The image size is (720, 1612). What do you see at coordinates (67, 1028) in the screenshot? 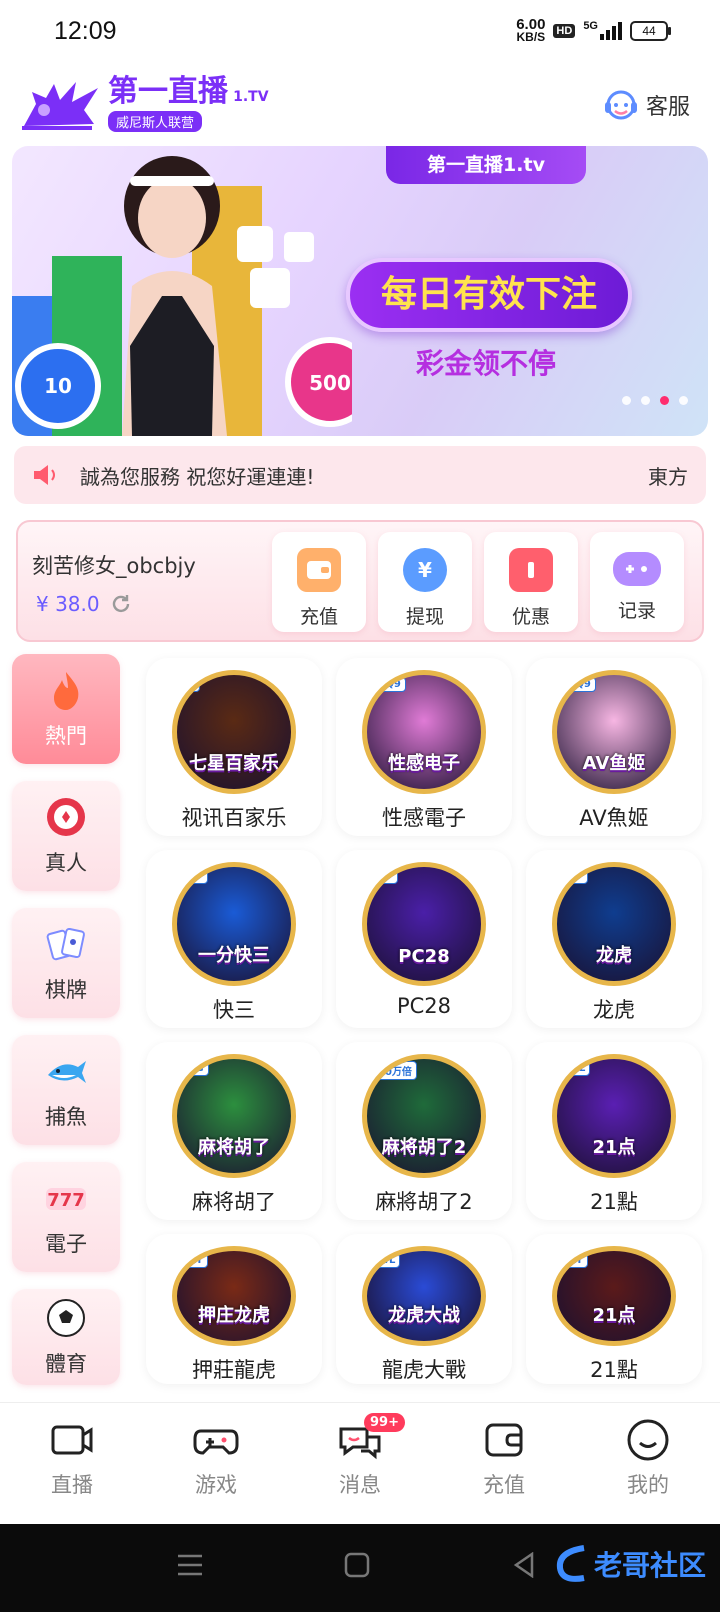
I see `category-sidebar: 熱門 真人 棋牌 捕魚 777 電子 體育` at bounding box center [67, 1028].